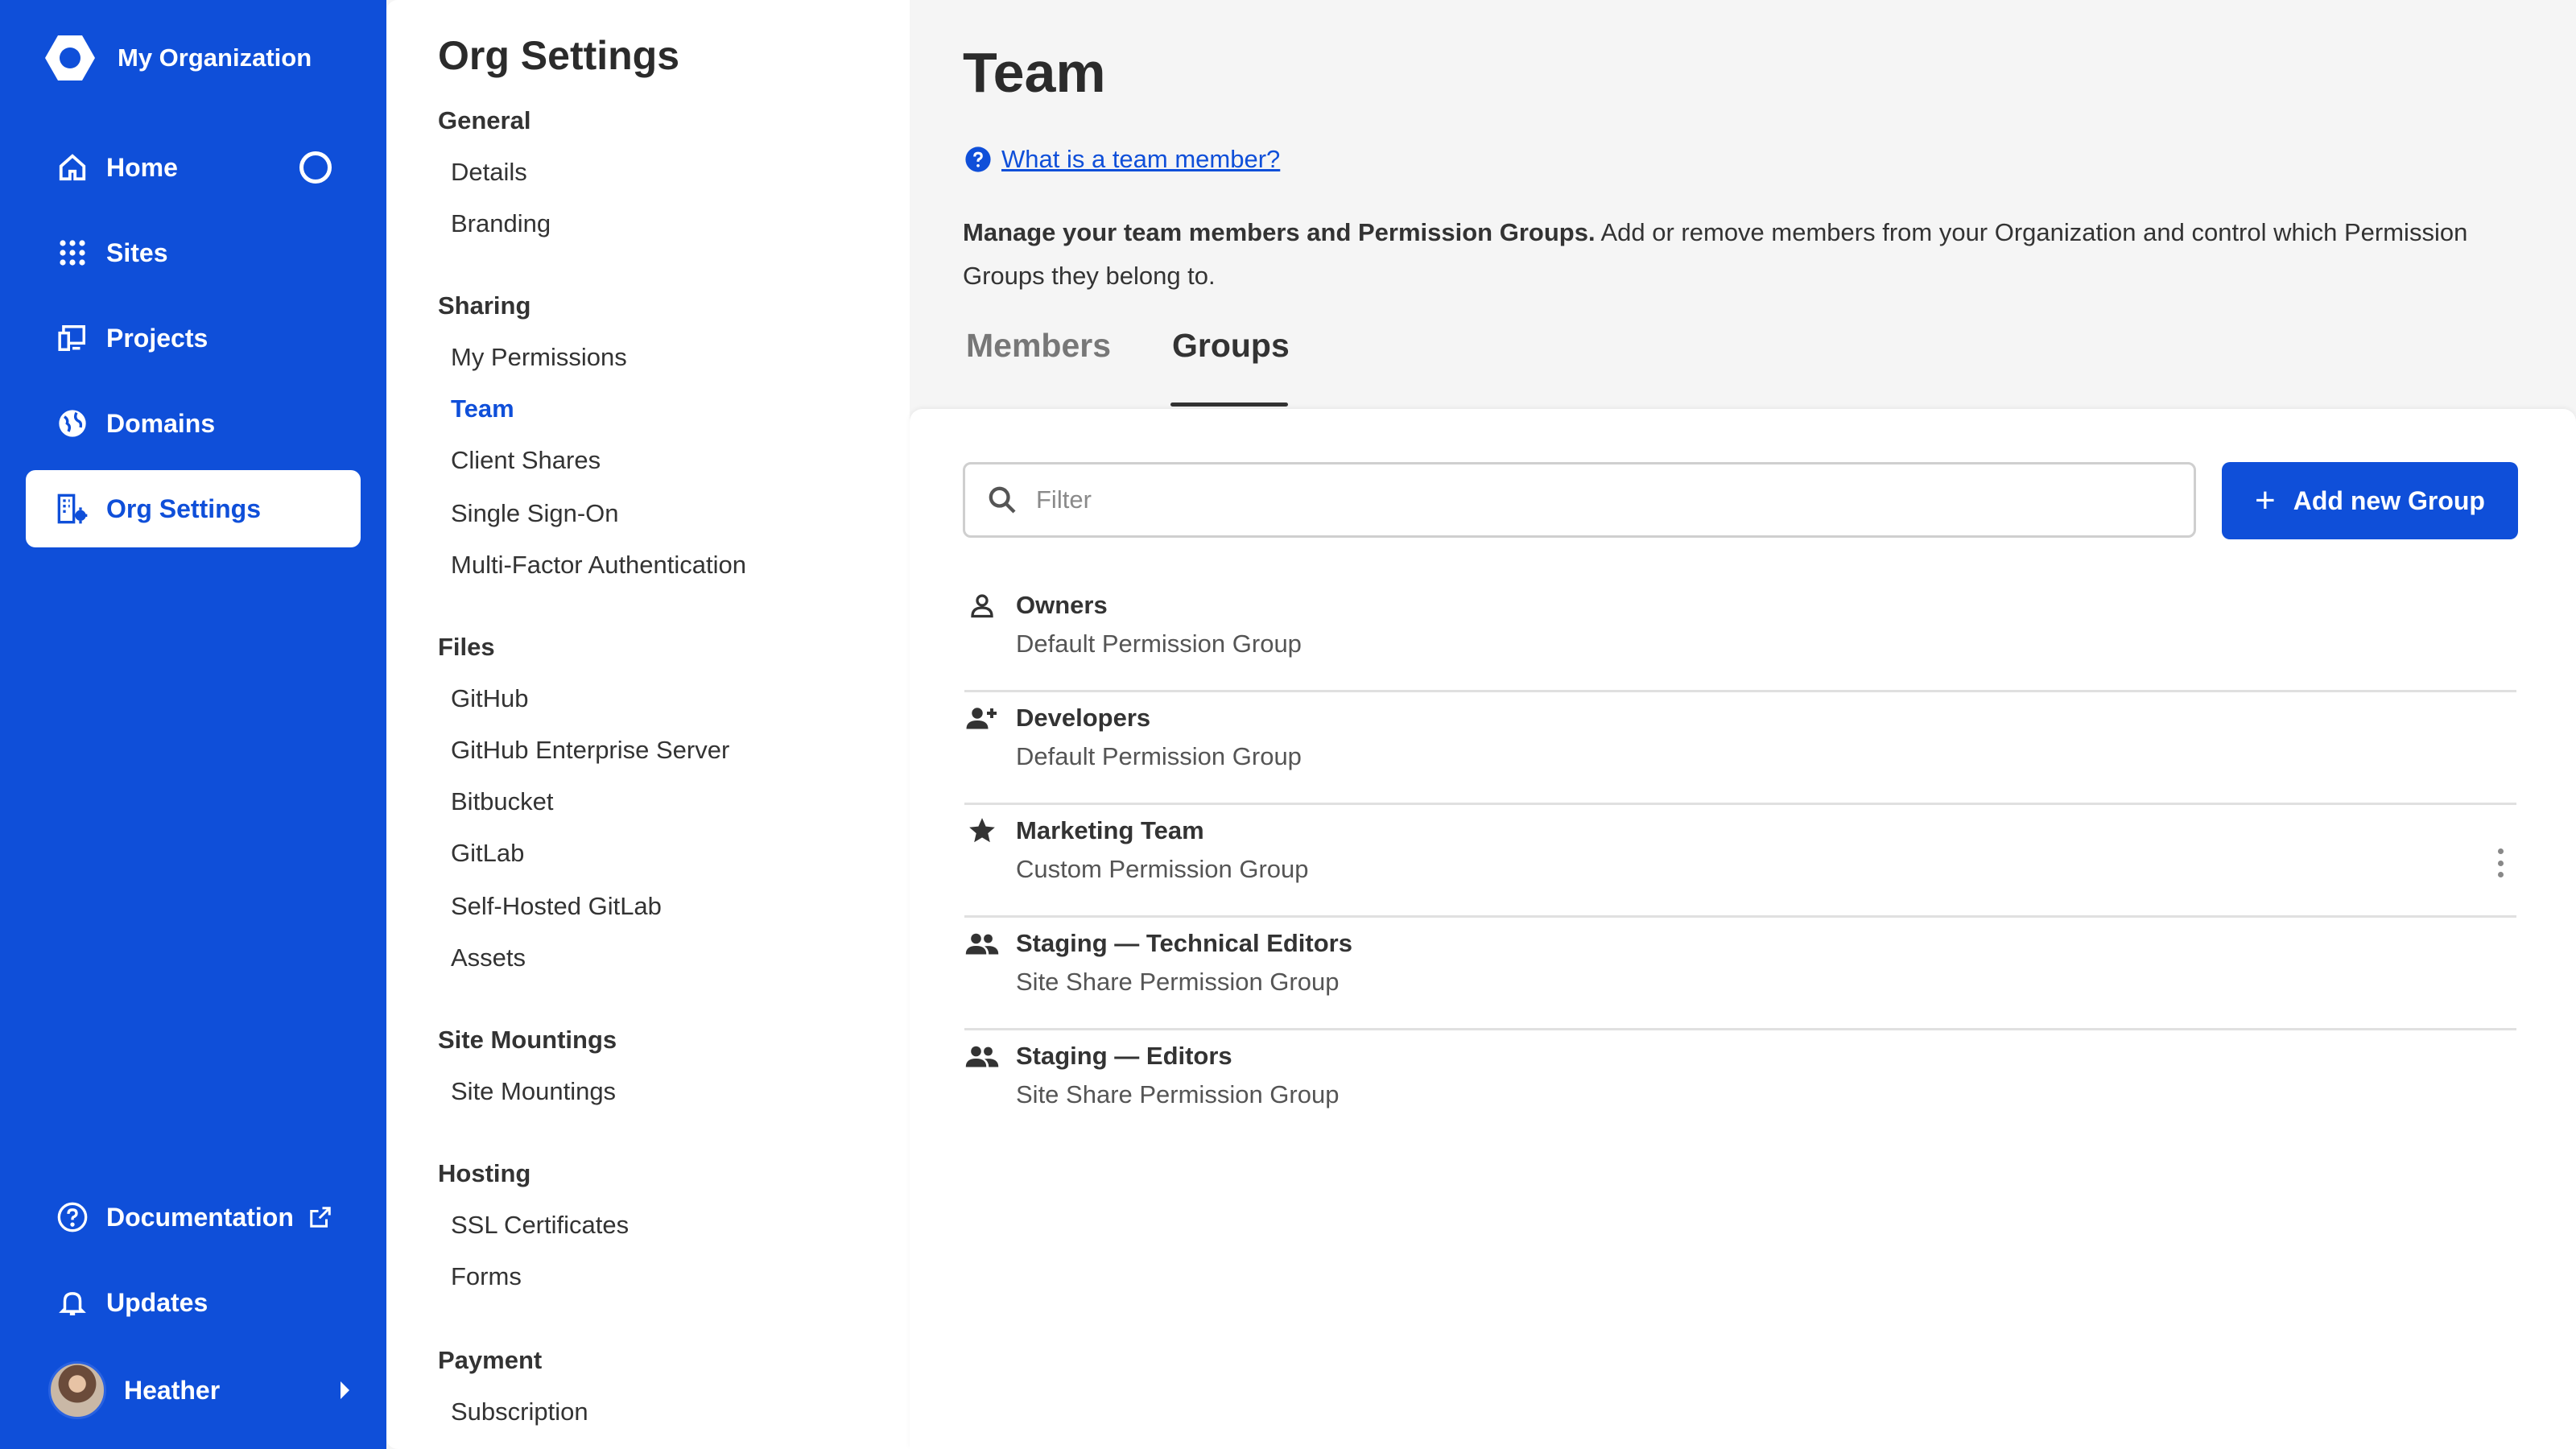 This screenshot has width=2576, height=1449. I want to click on settings-title: Org Settings, so click(559, 55).